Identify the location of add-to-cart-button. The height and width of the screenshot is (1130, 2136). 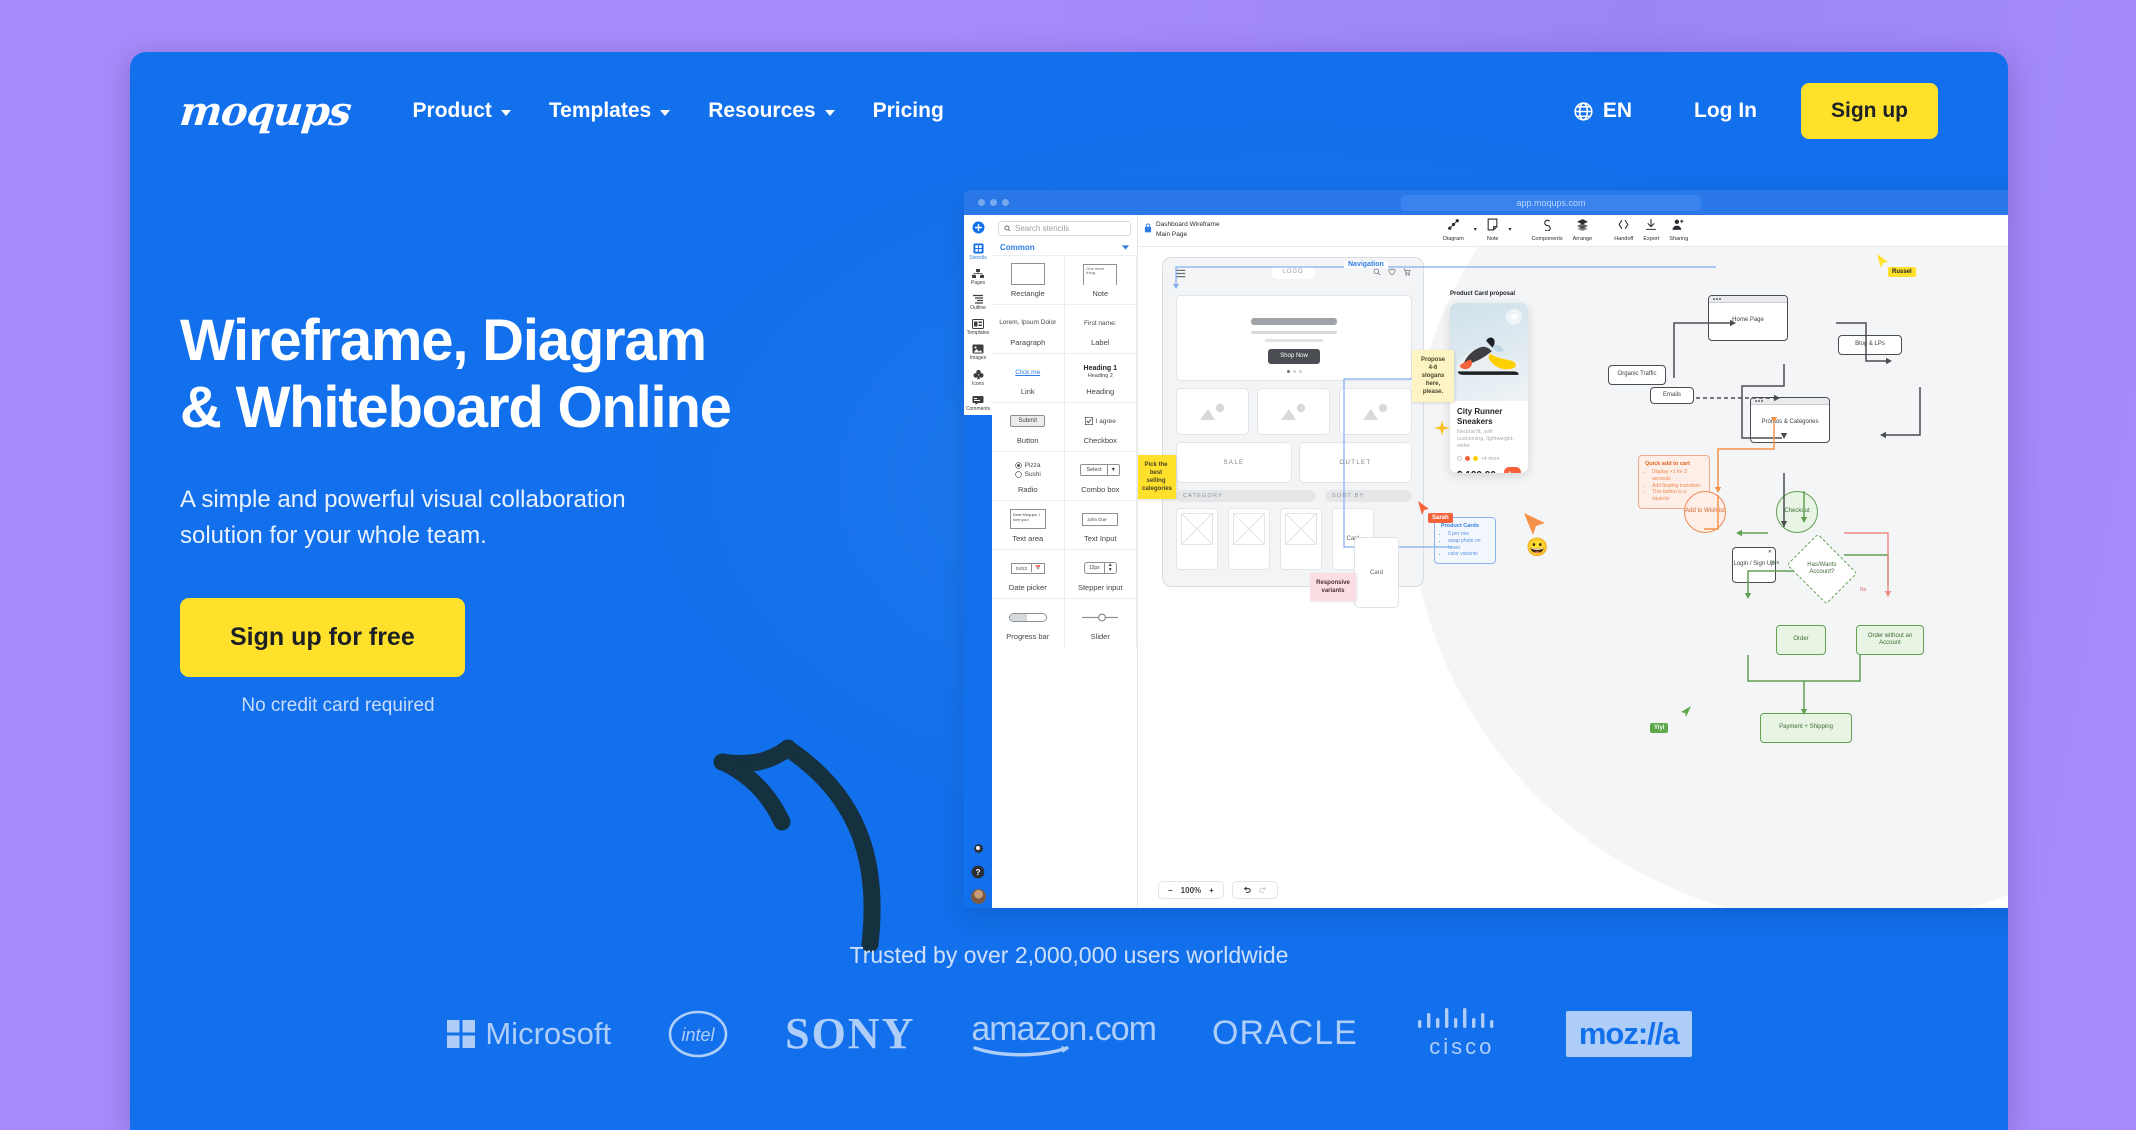
(1512, 469).